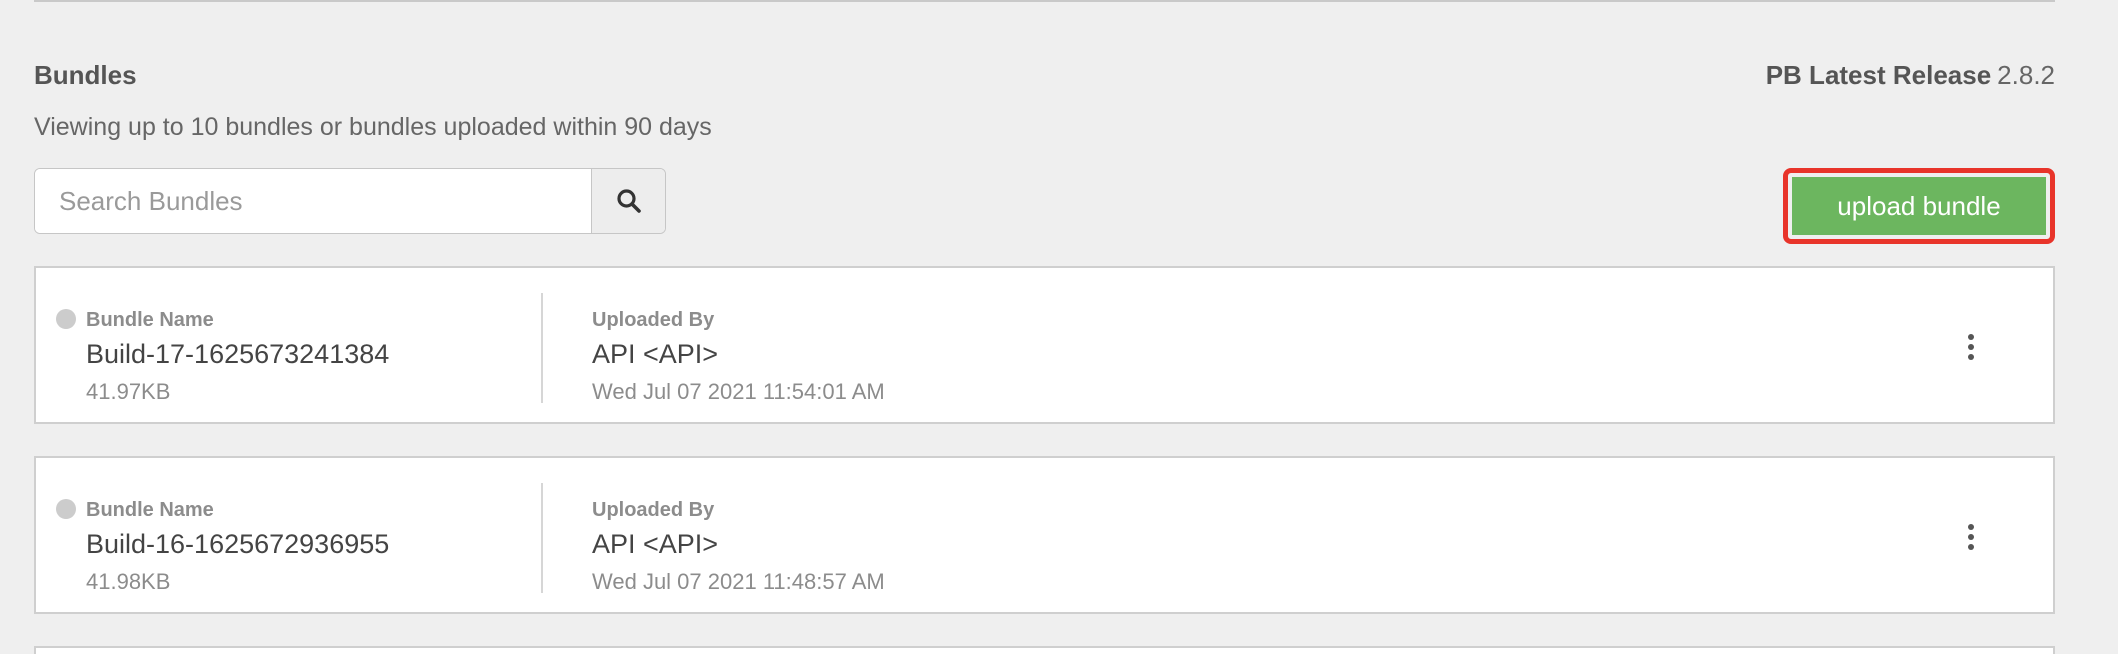  Describe the element at coordinates (238, 354) in the screenshot. I see `bundle-name: Build-17-1625673241384` at that location.